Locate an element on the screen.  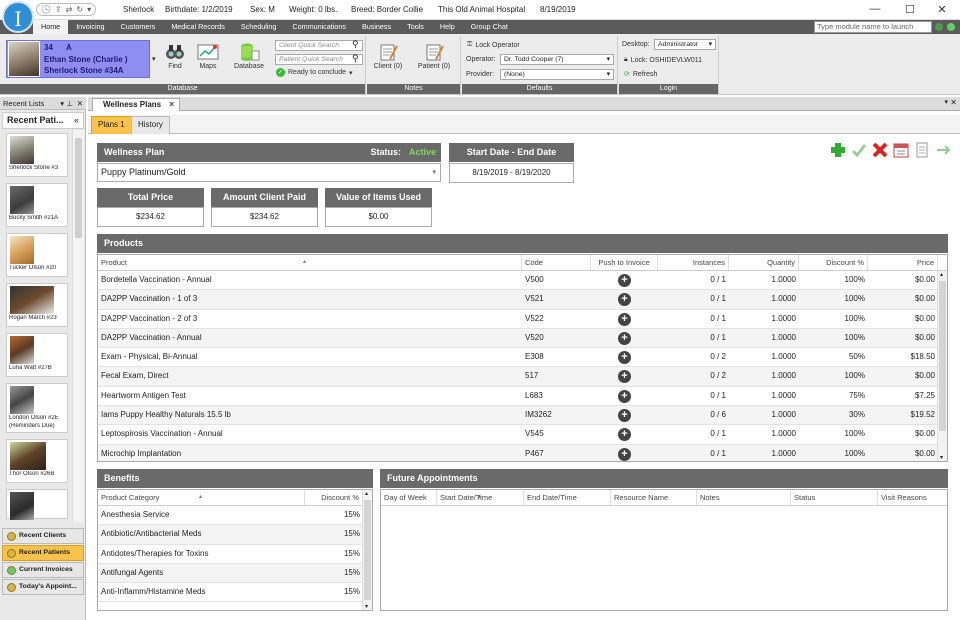
database-button: Database is located at coordinates (249, 56).